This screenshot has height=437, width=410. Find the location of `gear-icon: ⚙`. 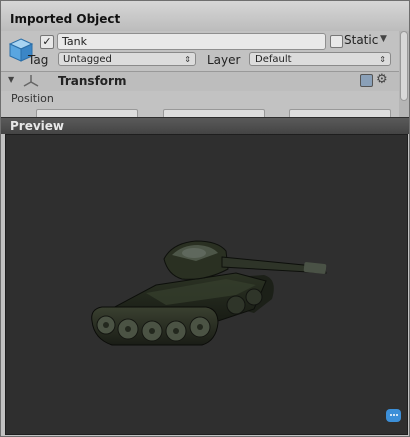

gear-icon: ⚙ is located at coordinates (382, 79).